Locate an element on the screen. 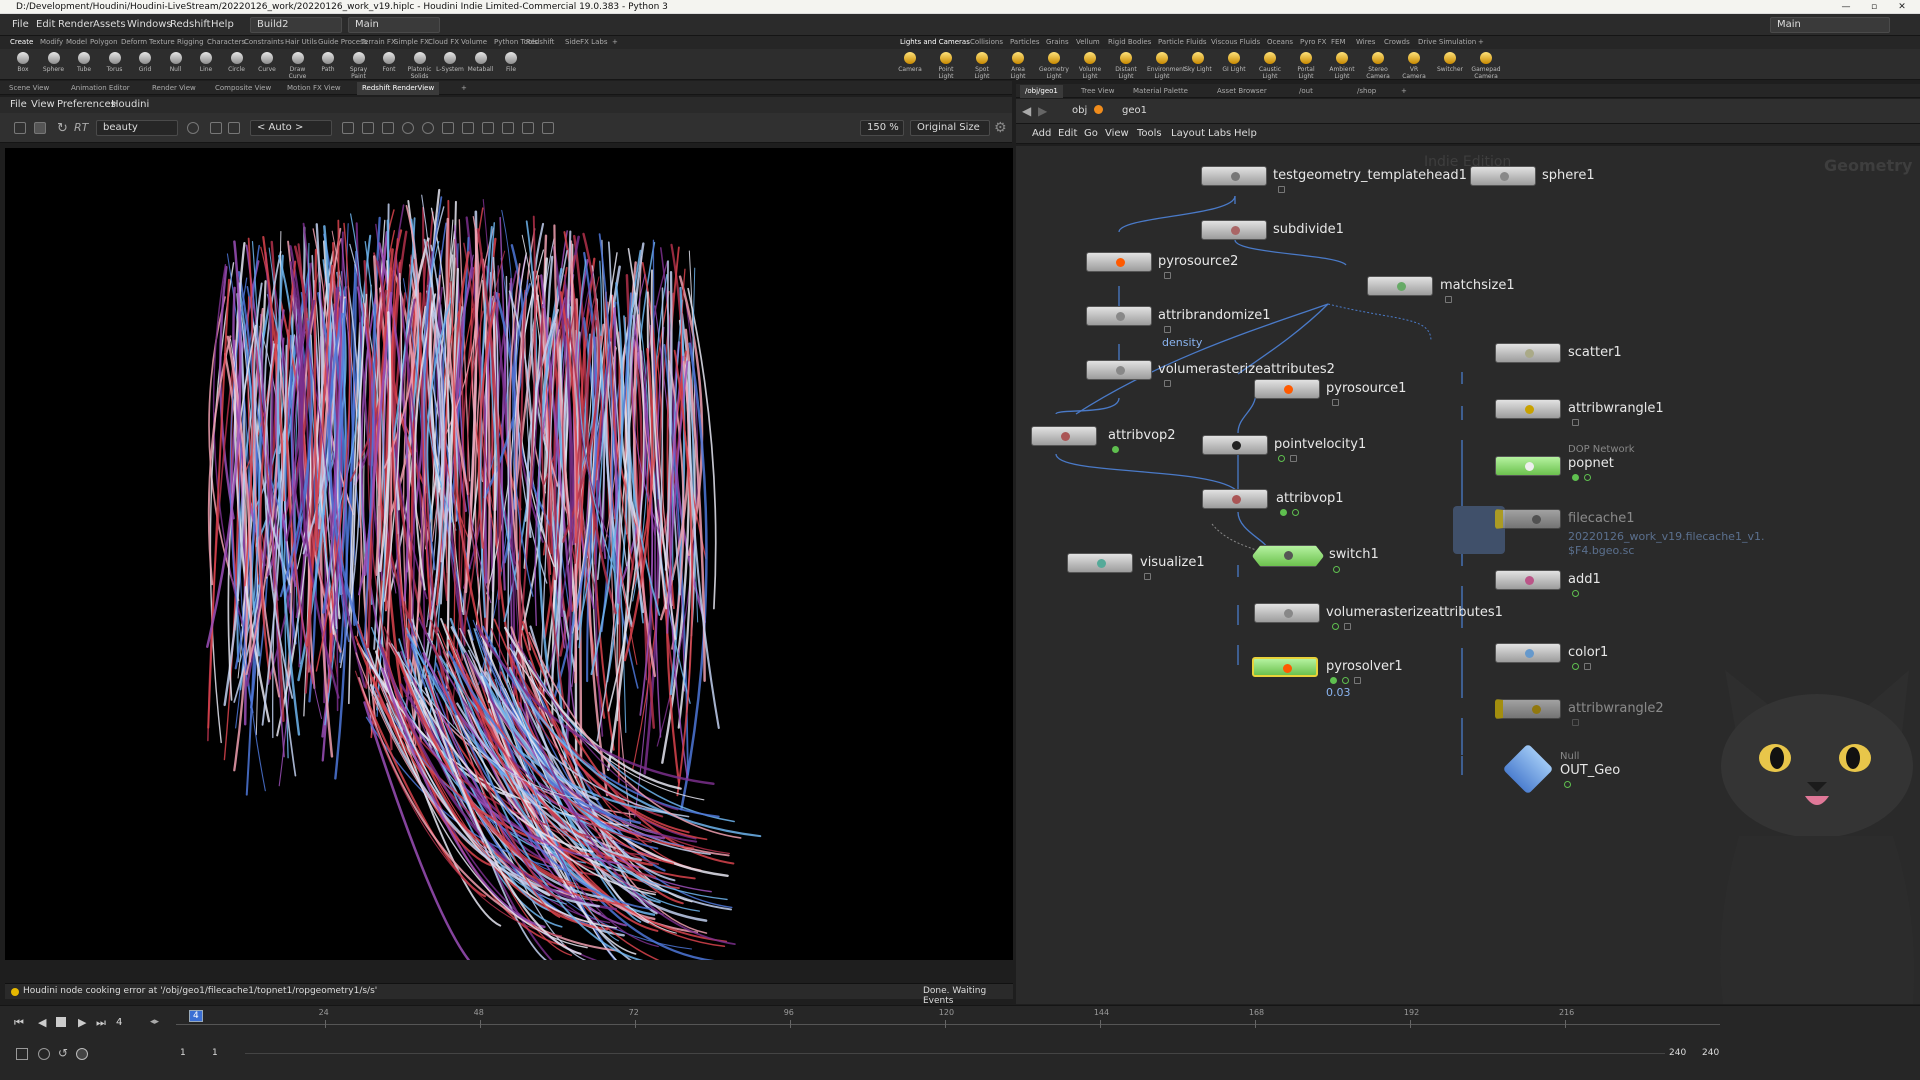  stop-render-icon is located at coordinates (40, 128).